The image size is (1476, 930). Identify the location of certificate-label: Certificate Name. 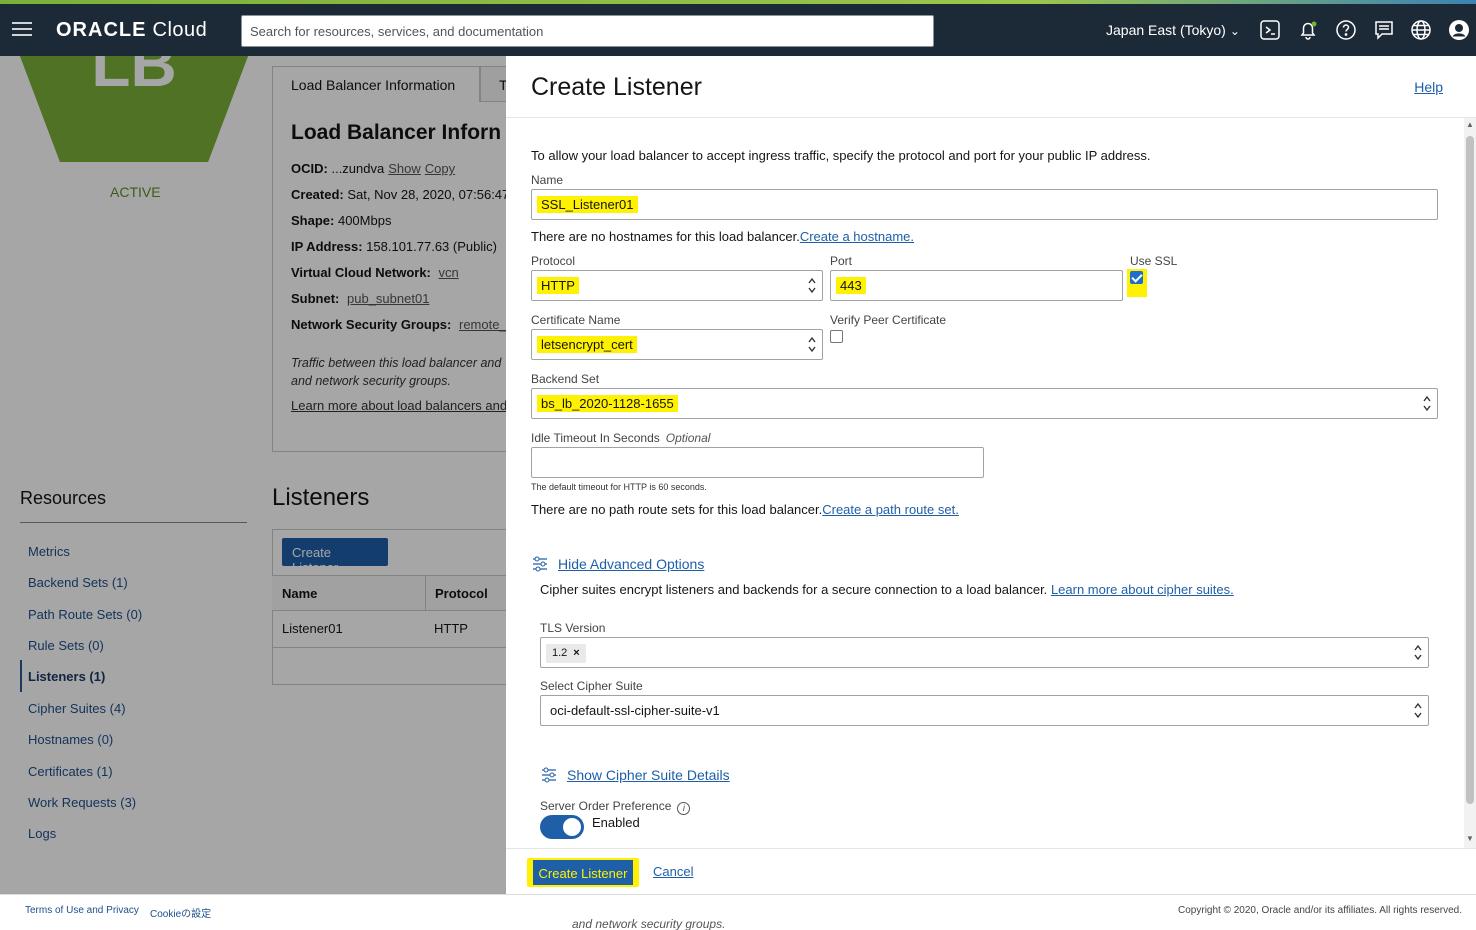
(576, 320).